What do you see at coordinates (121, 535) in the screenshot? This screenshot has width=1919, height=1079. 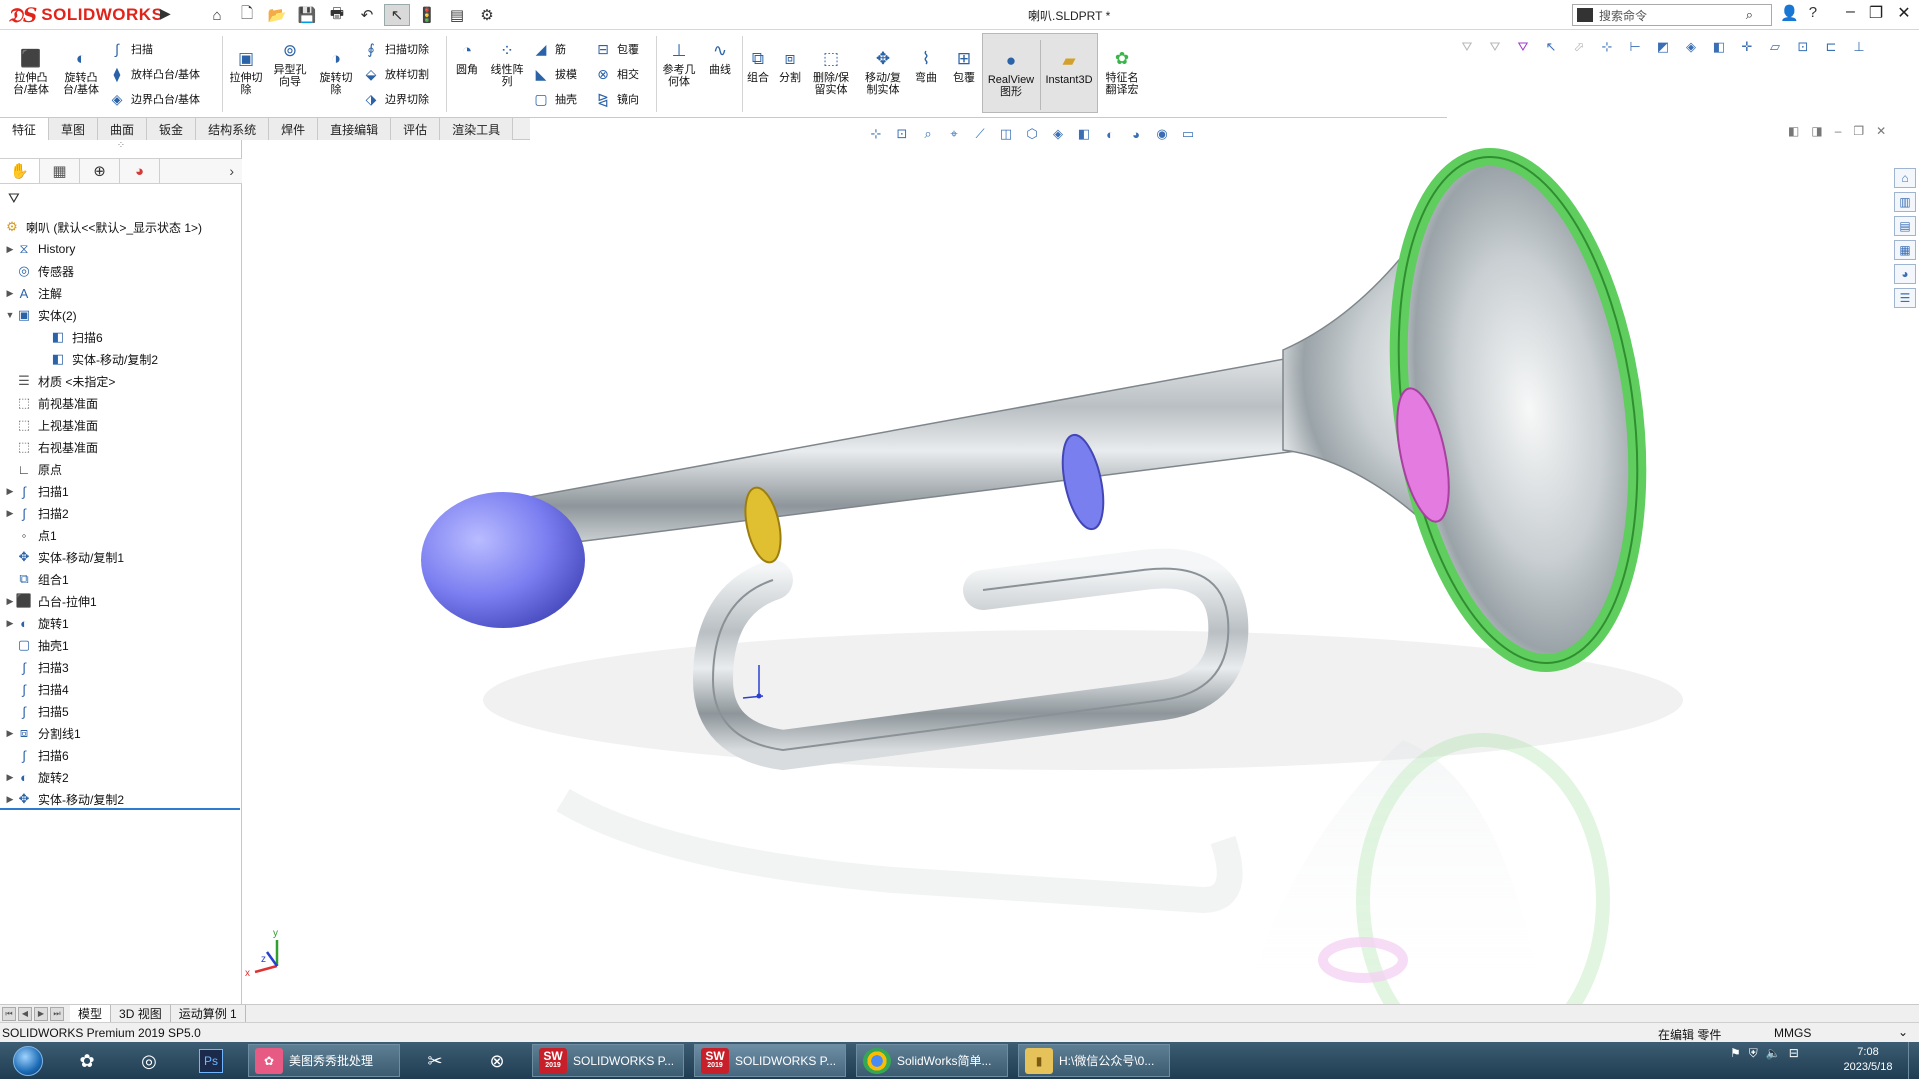 I see `tree-item-point1: ◦ 点1` at bounding box center [121, 535].